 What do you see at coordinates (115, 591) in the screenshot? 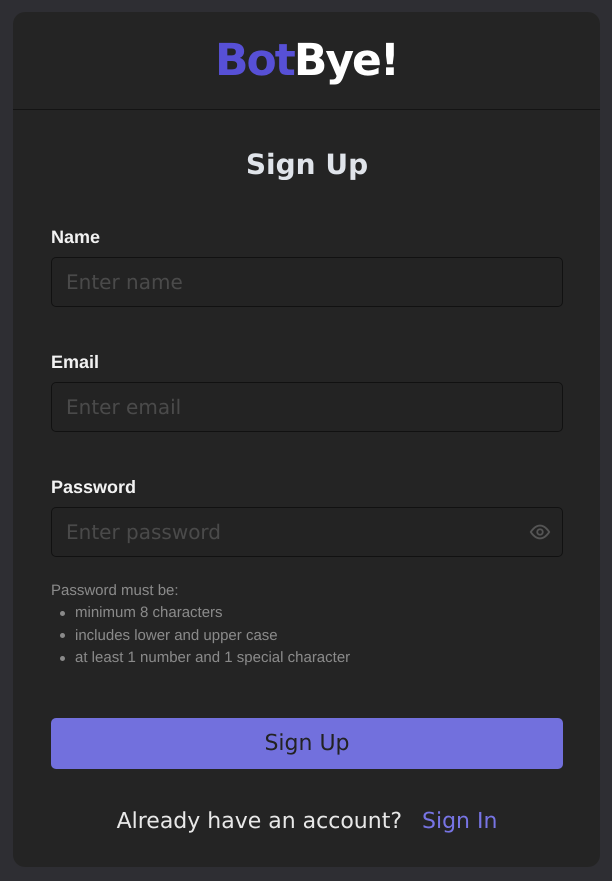
I see `hint-text: Password must be:` at bounding box center [115, 591].